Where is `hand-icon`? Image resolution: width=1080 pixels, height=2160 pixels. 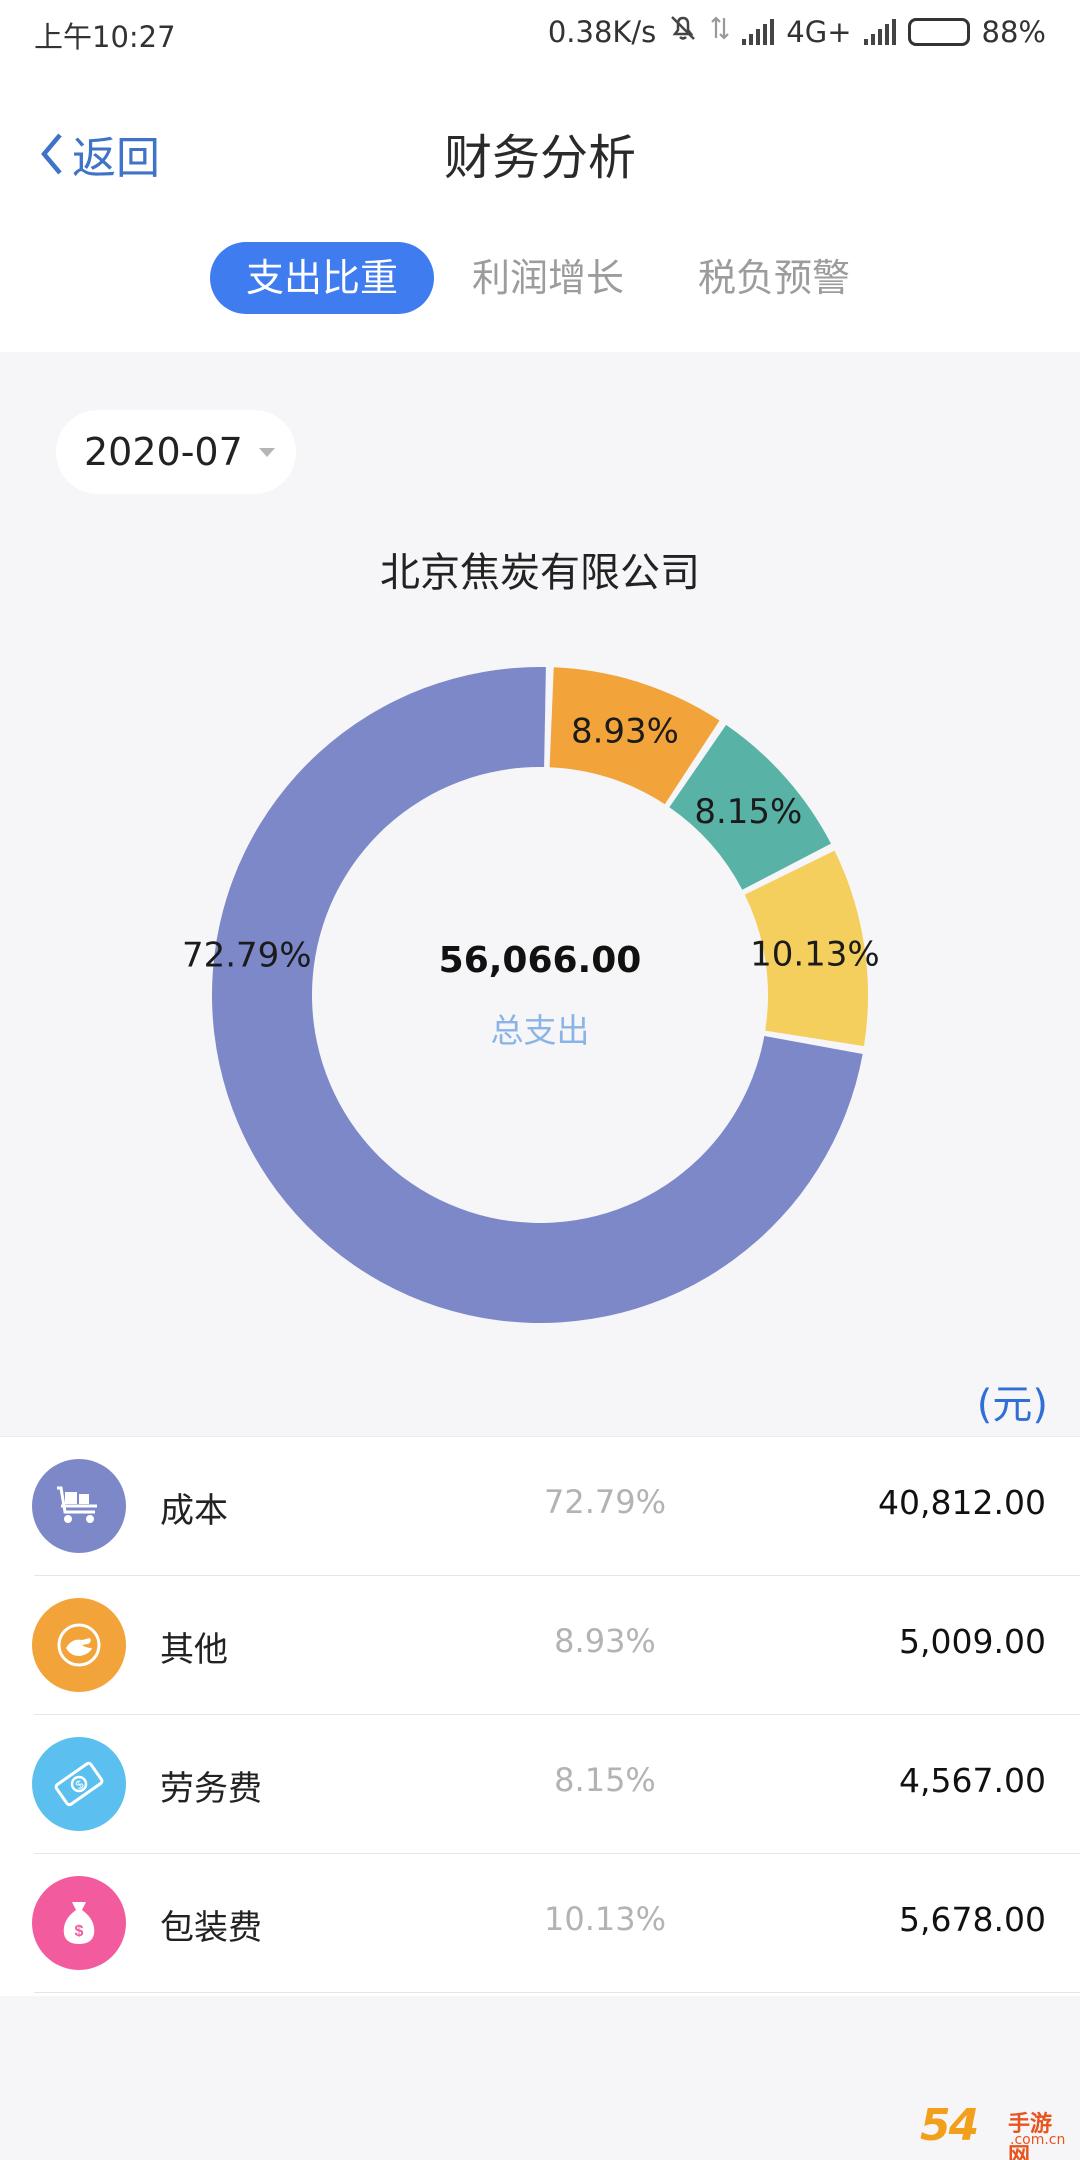
hand-icon is located at coordinates (79, 1645).